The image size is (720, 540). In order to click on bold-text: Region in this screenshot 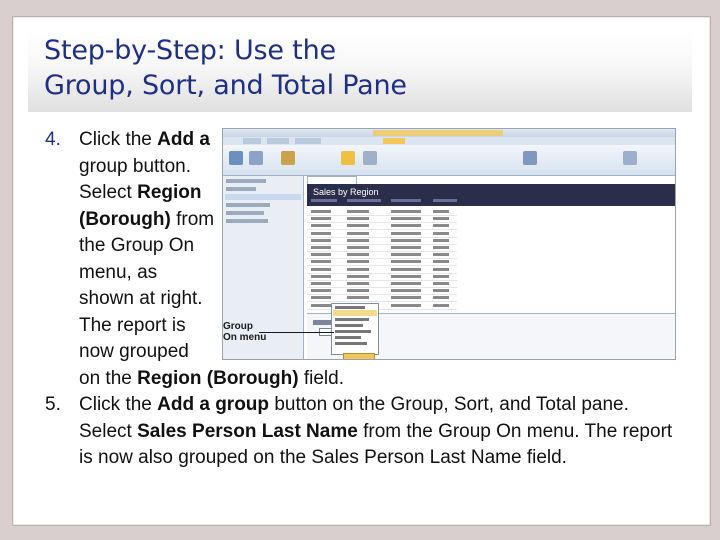, I will do `click(169, 192)`.